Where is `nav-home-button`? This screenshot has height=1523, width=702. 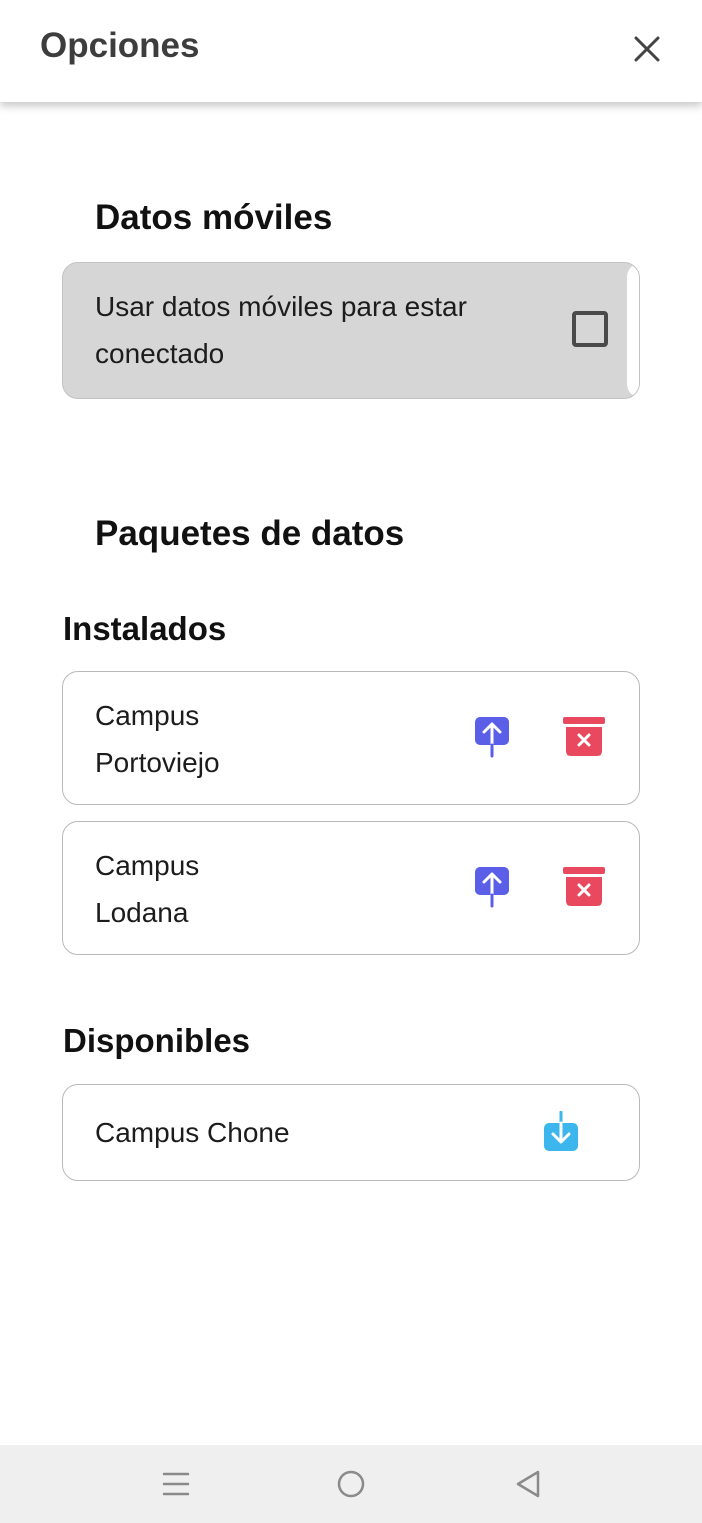
nav-home-button is located at coordinates (351, 1484).